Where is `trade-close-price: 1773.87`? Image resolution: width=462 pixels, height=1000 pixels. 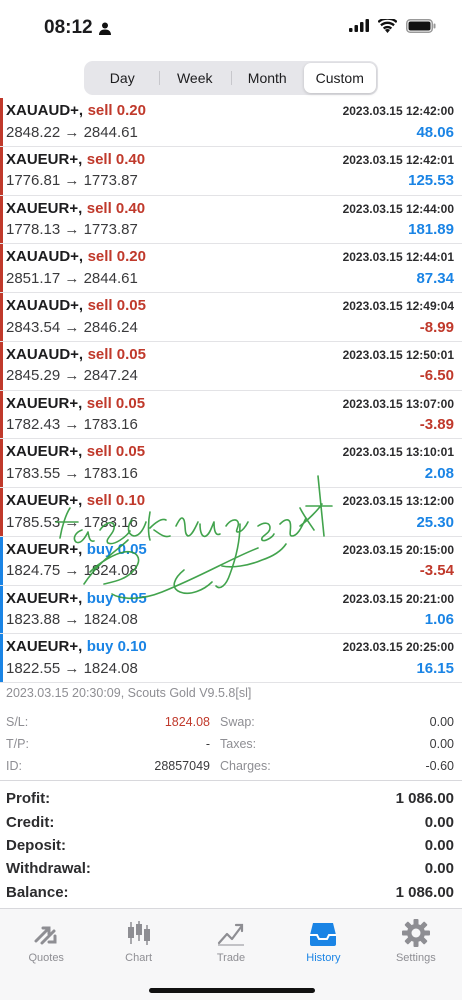 trade-close-price: 1773.87 is located at coordinates (110, 181).